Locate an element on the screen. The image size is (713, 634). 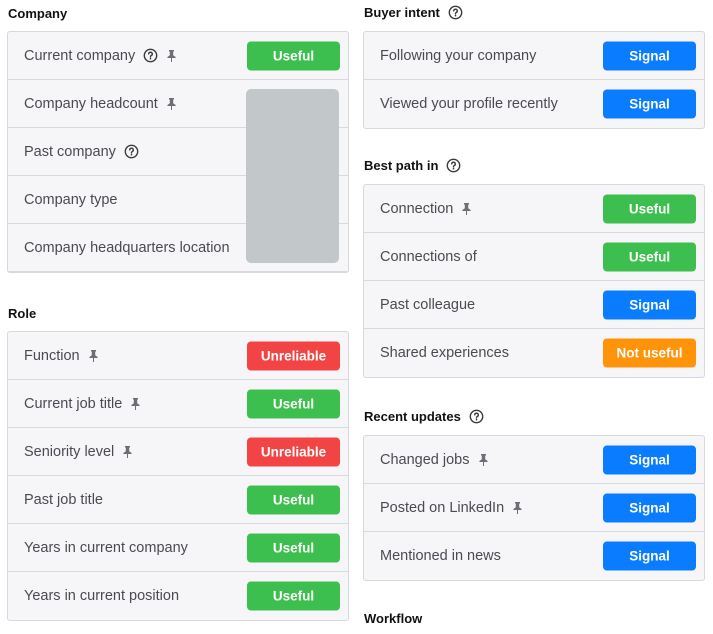
filter-label: Shared experiences is located at coordinates (444, 353).